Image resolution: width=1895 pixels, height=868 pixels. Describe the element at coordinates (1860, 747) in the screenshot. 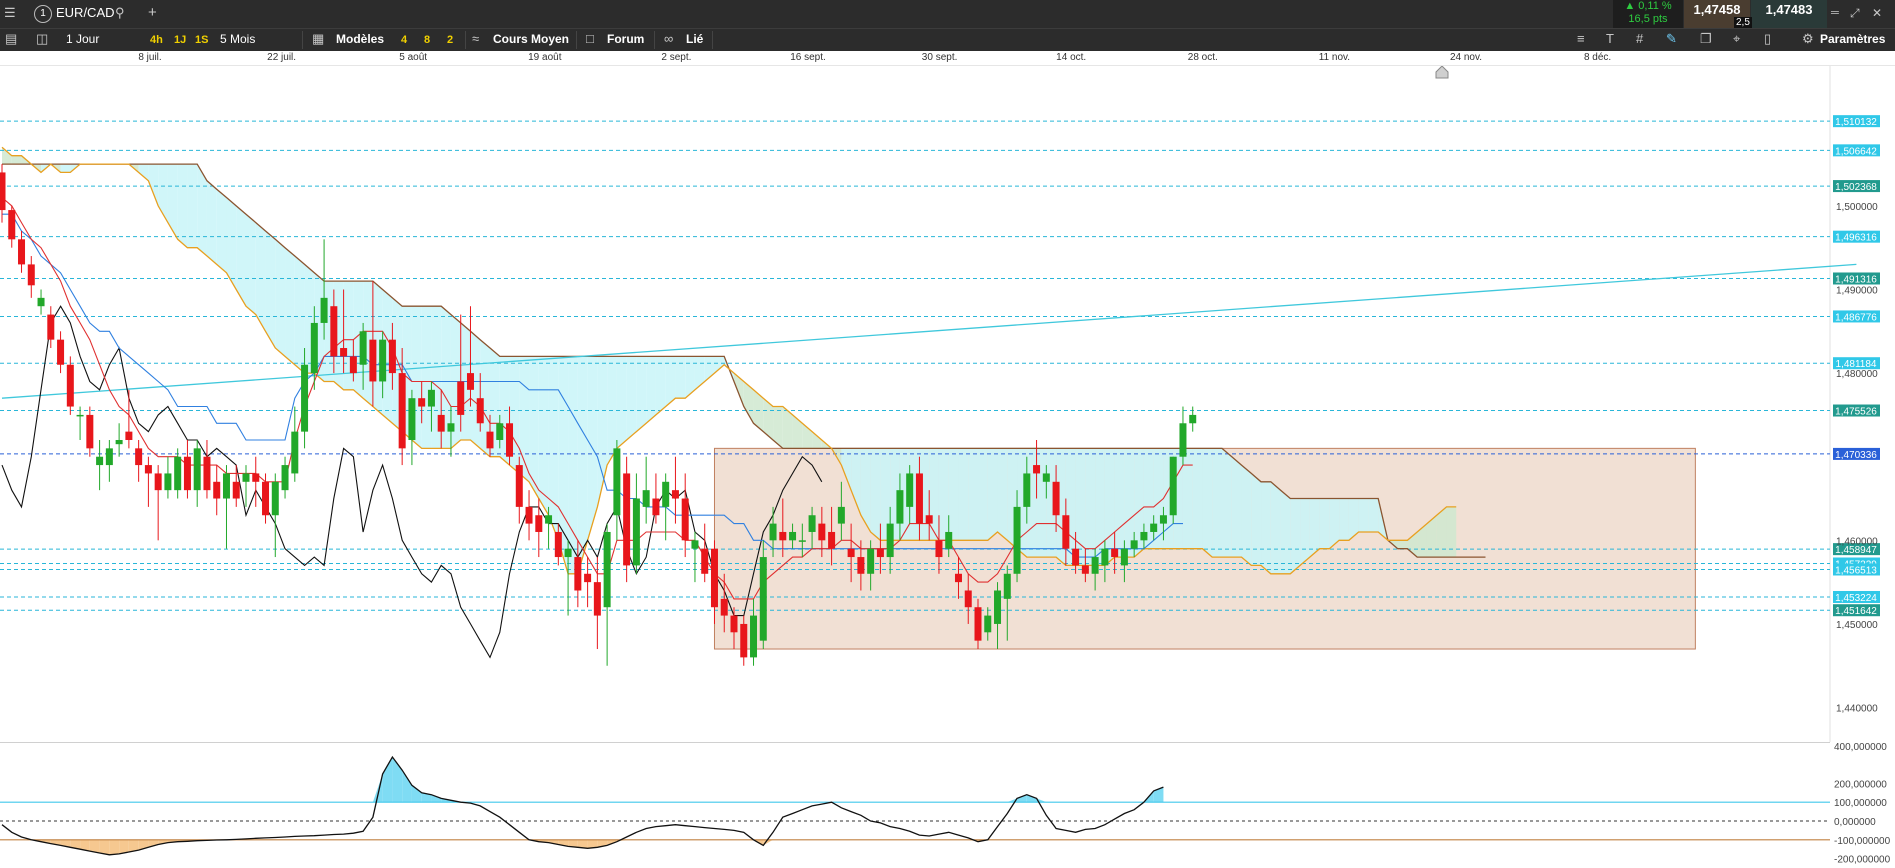

I see `indicator-tick-label: 400,000000` at that location.